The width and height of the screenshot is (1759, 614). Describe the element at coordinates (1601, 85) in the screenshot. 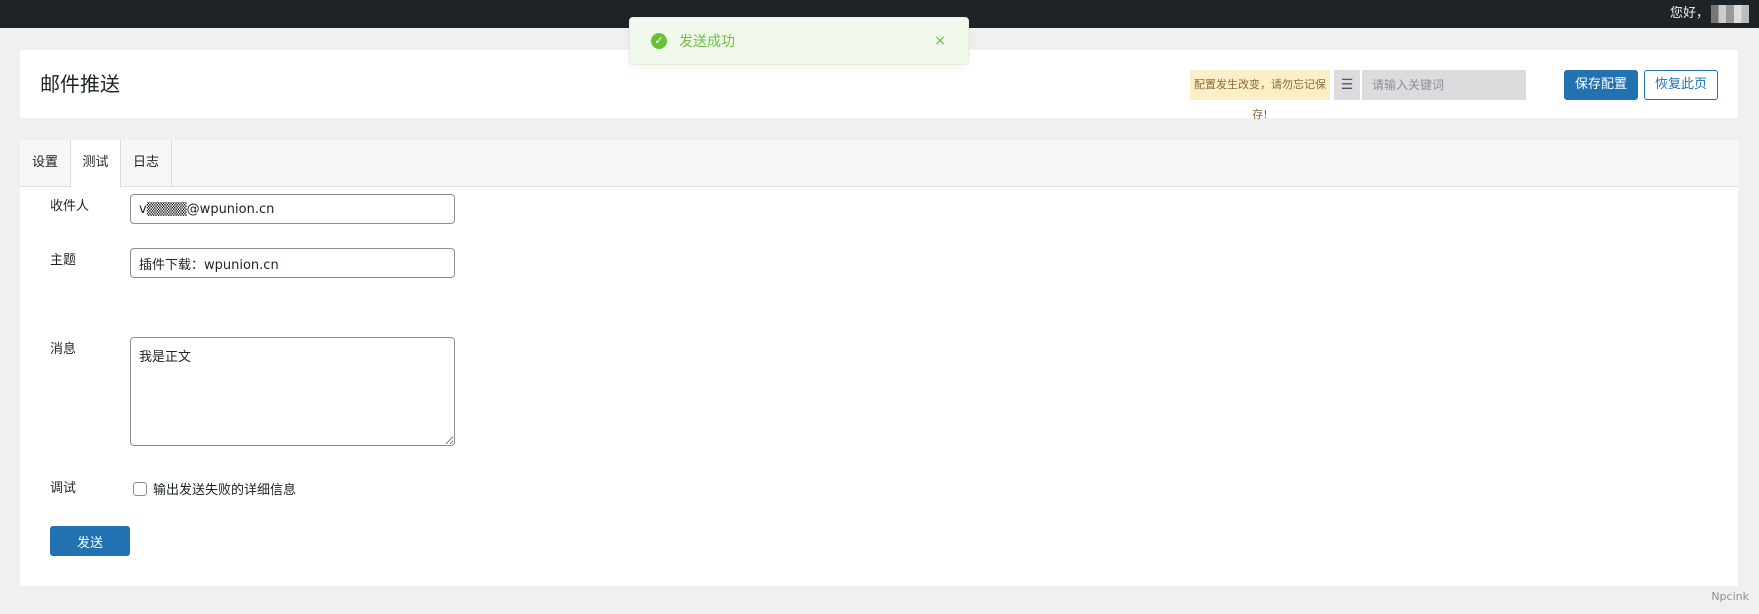

I see `save-config-button: 保存配置` at that location.